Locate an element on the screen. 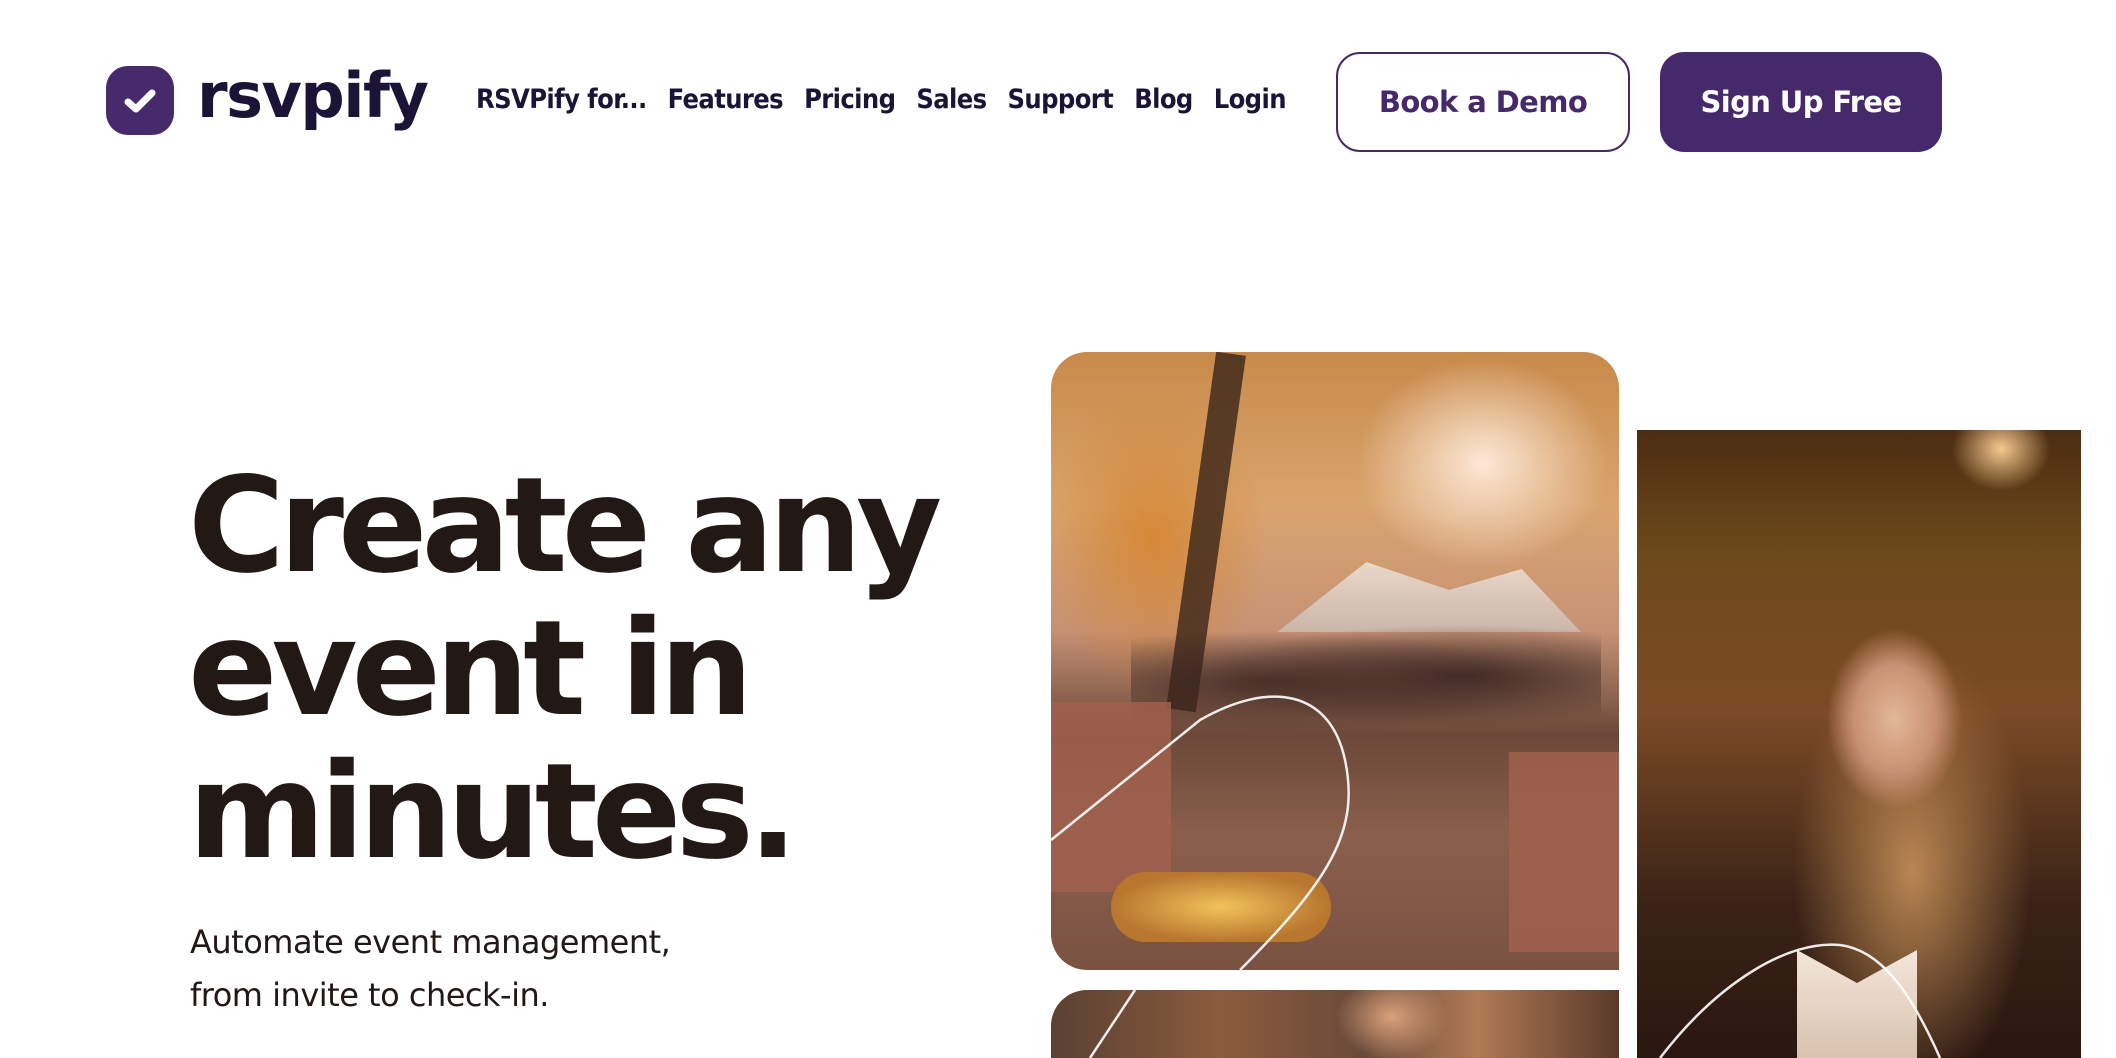 This screenshot has width=2116, height=1058. headline-line-3: minutes. is located at coordinates (493, 812).